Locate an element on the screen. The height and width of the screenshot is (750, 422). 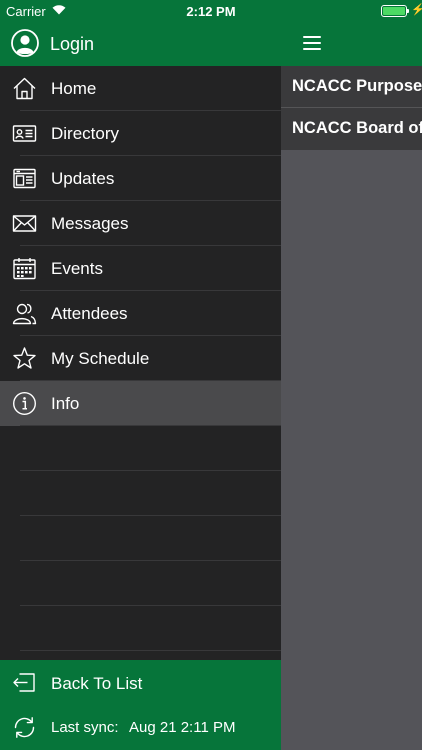
avatar-icon is located at coordinates (25, 43).